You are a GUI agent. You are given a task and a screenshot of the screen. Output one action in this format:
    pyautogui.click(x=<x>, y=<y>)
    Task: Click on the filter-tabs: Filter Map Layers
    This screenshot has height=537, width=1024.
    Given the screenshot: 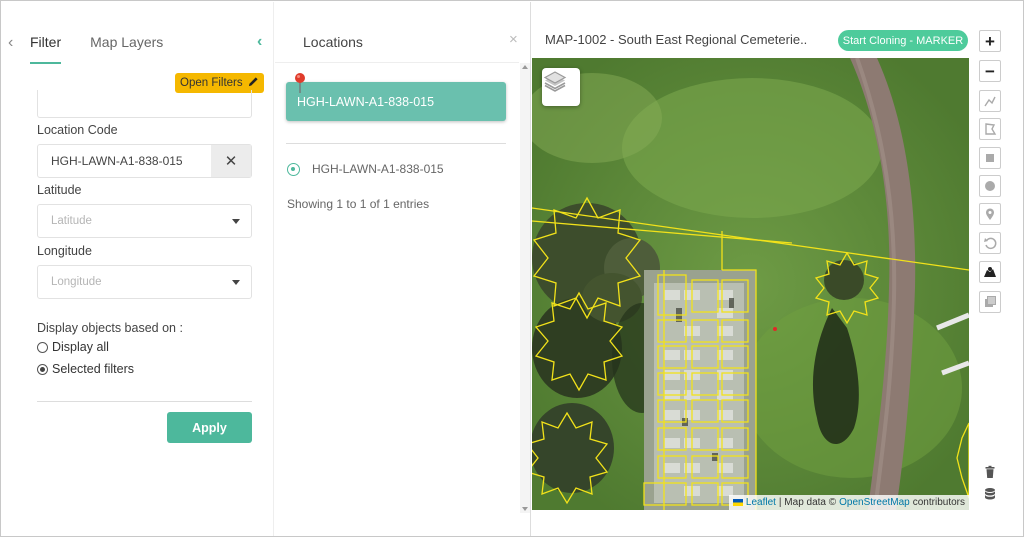 What is the action you would take?
    pyautogui.click(x=96, y=49)
    